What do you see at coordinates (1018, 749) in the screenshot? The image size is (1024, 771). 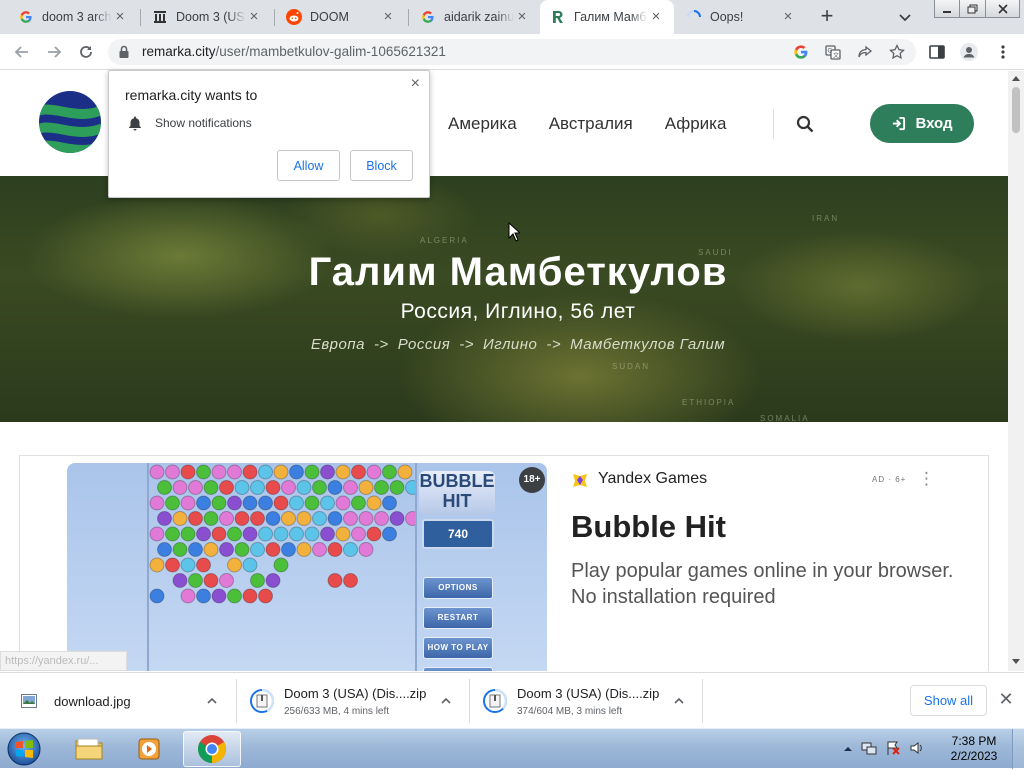 I see `show-desktop-button` at bounding box center [1018, 749].